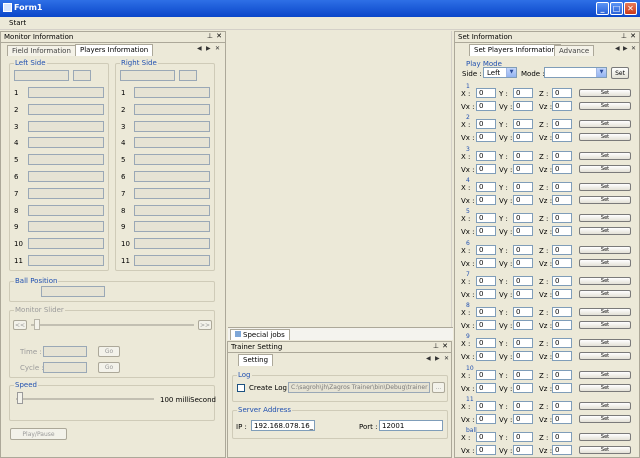 The width and height of the screenshot is (640, 458). I want to click on set-play-mode-button: Set, so click(620, 73).